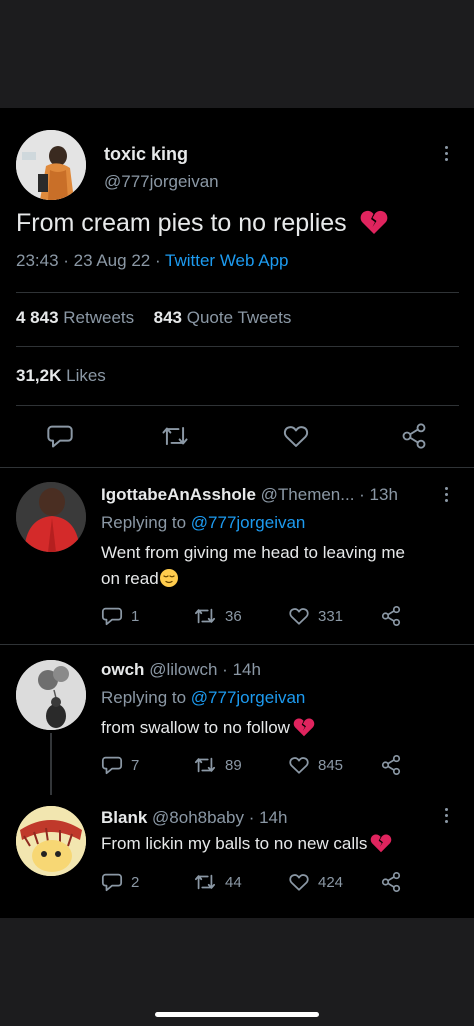  Describe the element at coordinates (226, 260) in the screenshot. I see `tweet-source-link: Twitter Web App` at that location.